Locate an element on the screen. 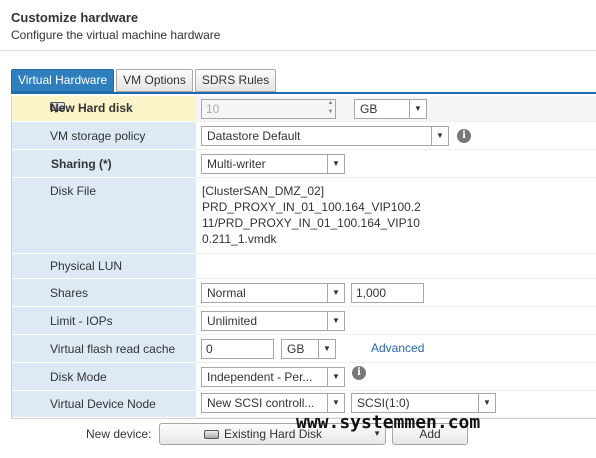 This screenshot has width=596, height=458. disk-file-path-line3: 11/PRD_PROXY_IN_01_100.164_VIP10 is located at coordinates (311, 223).